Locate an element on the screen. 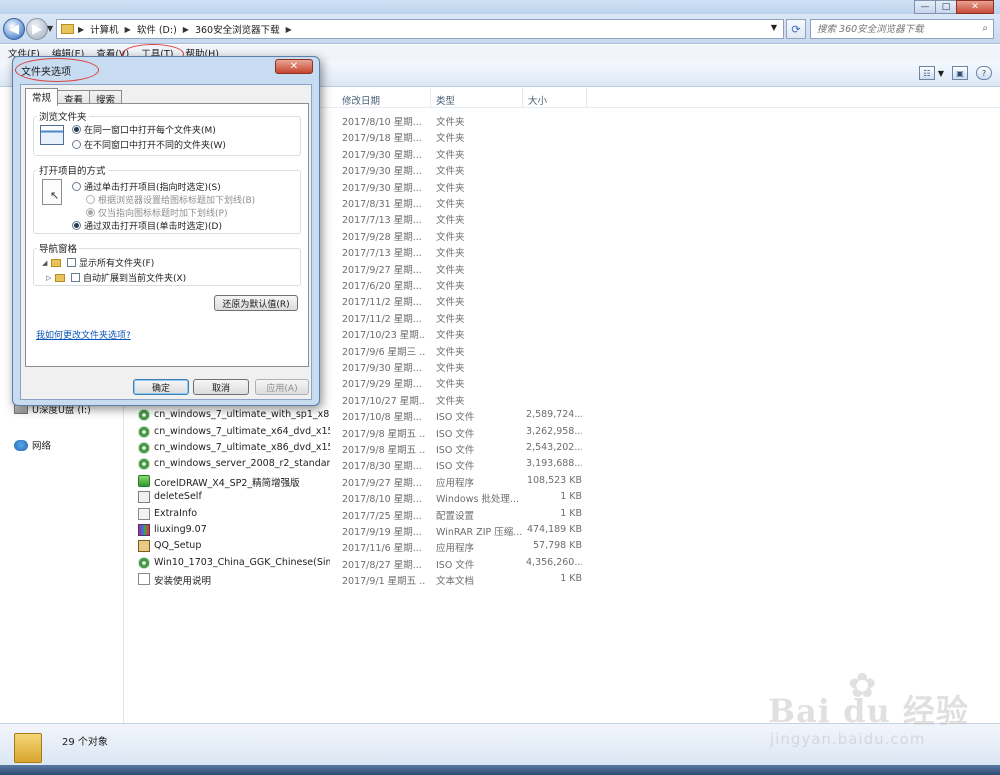 The image size is (1000, 775). back-button: ◀ is located at coordinates (14, 29).